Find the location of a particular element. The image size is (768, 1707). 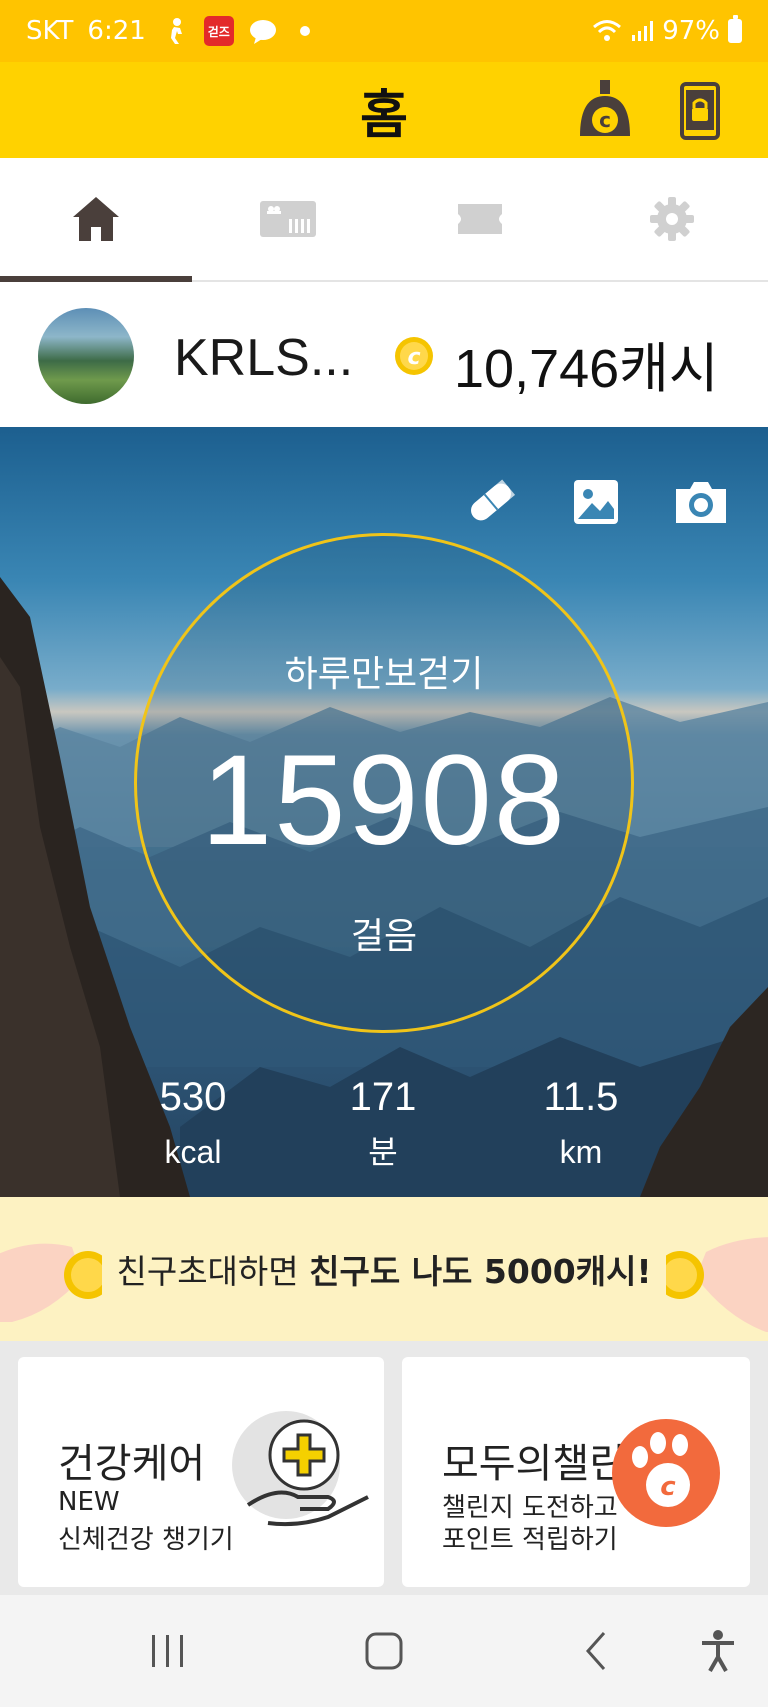

app-header: 홈 c is located at coordinates (384, 110).